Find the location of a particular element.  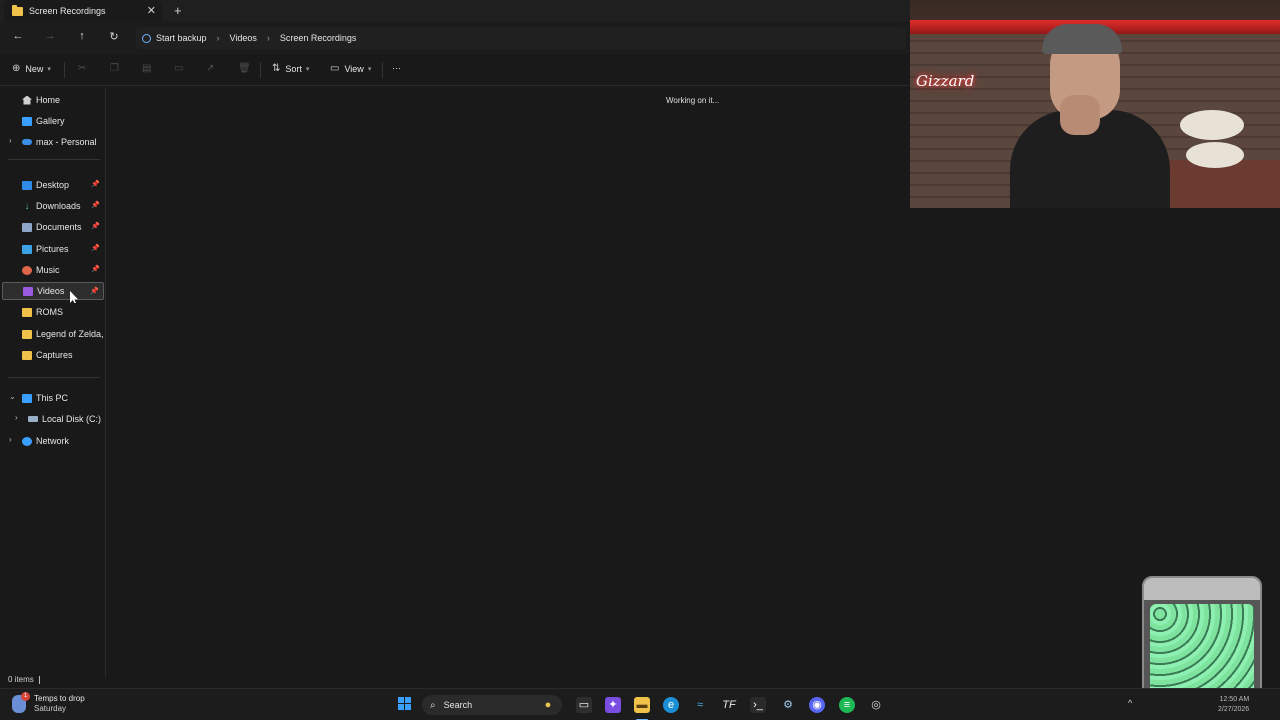

start-button is located at coordinates (404, 704).